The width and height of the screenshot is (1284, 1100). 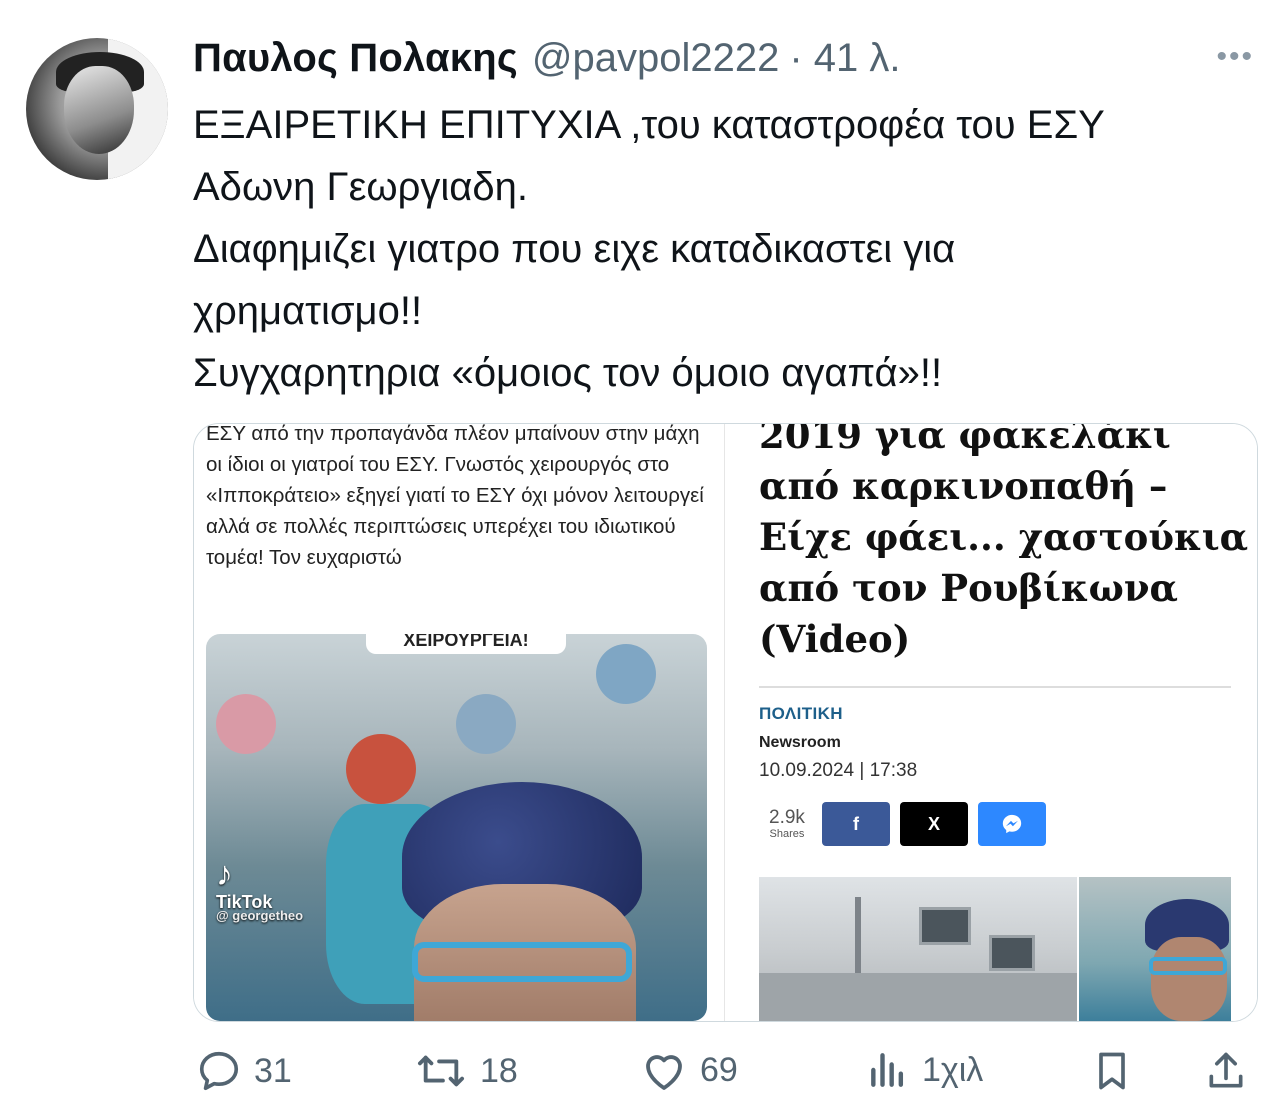 What do you see at coordinates (466, 1071) in the screenshot?
I see `retweet-button: 18` at bounding box center [466, 1071].